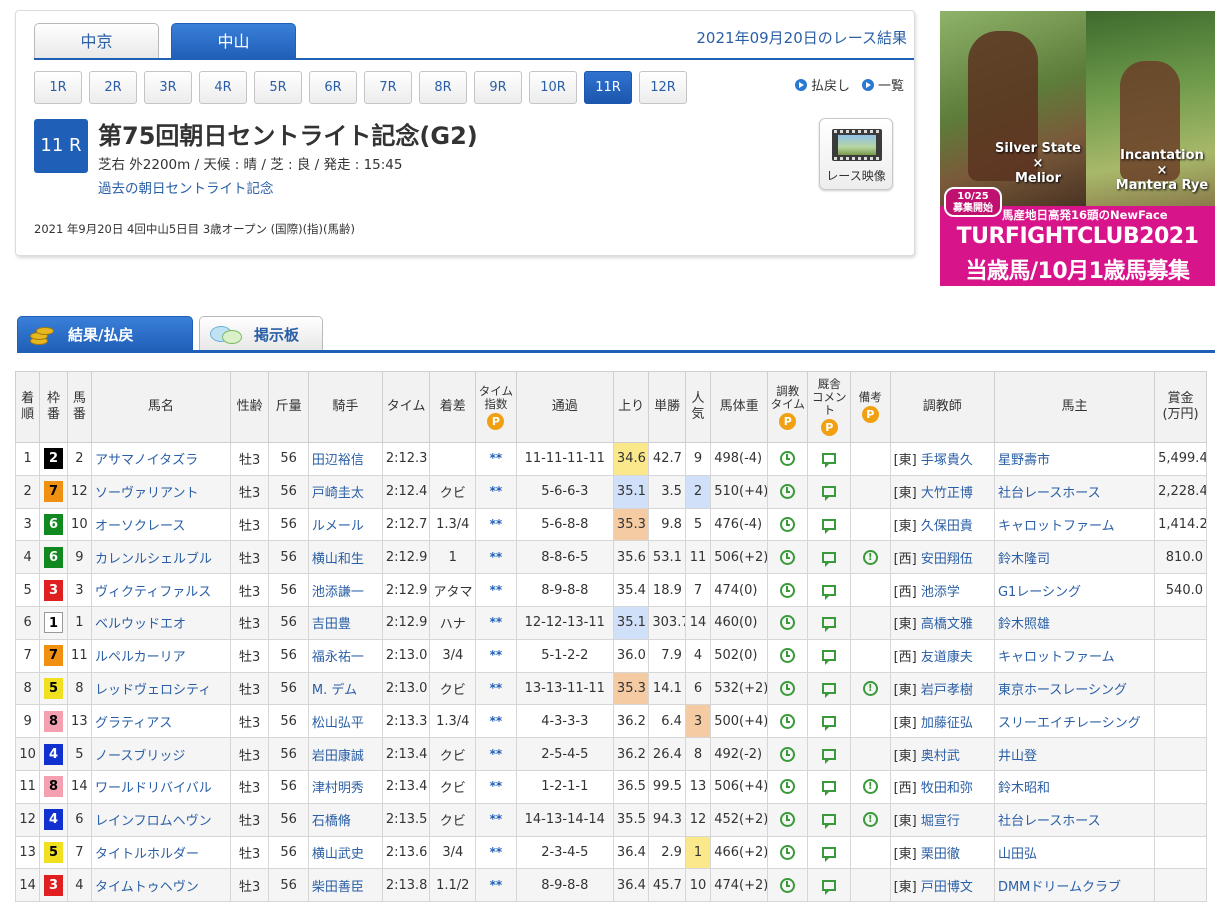 The width and height of the screenshot is (1223, 912). Describe the element at coordinates (940, 821) in the screenshot. I see `trainer-link: 堀宣行` at that location.